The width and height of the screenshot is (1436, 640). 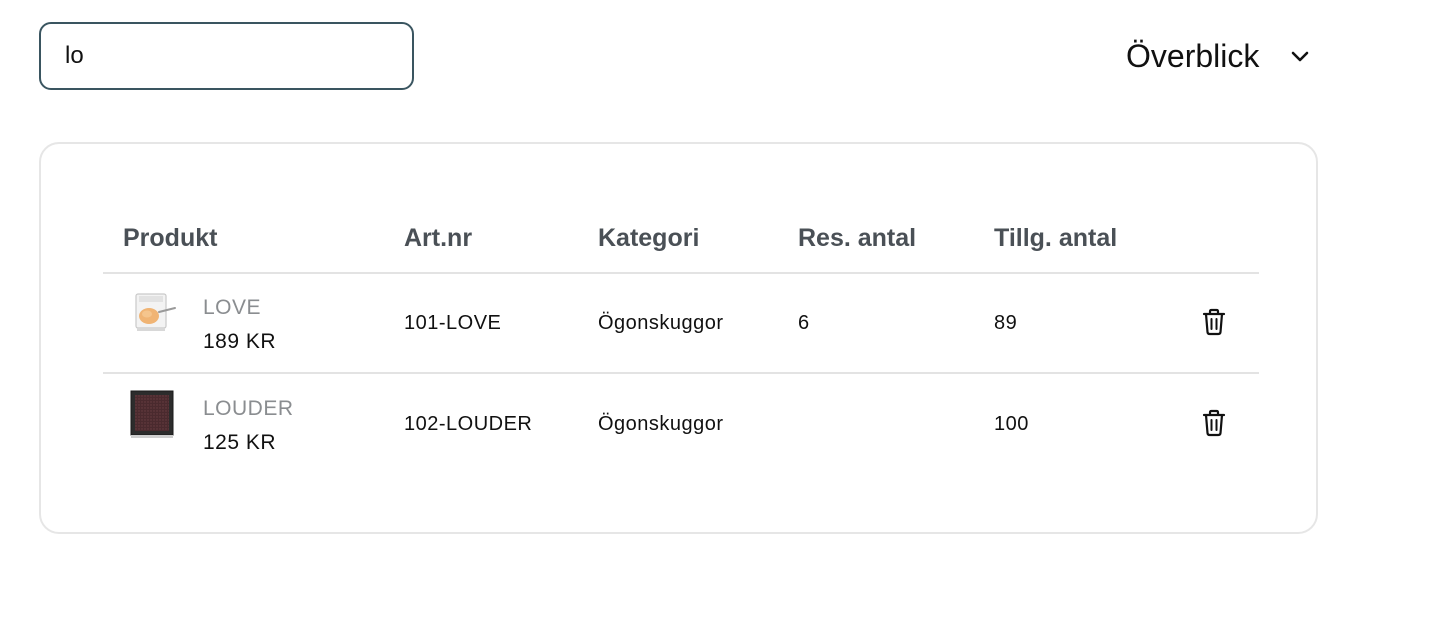 What do you see at coordinates (438, 238) in the screenshot?
I see `header-art-nr: Art.nr` at bounding box center [438, 238].